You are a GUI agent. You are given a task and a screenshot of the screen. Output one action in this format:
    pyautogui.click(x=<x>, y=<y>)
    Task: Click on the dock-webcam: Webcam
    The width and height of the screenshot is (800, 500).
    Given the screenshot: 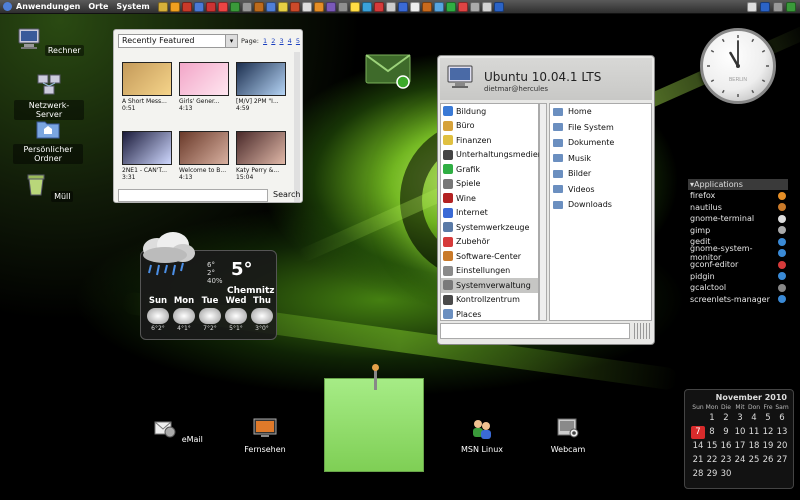 What is the action you would take?
    pyautogui.click(x=568, y=435)
    